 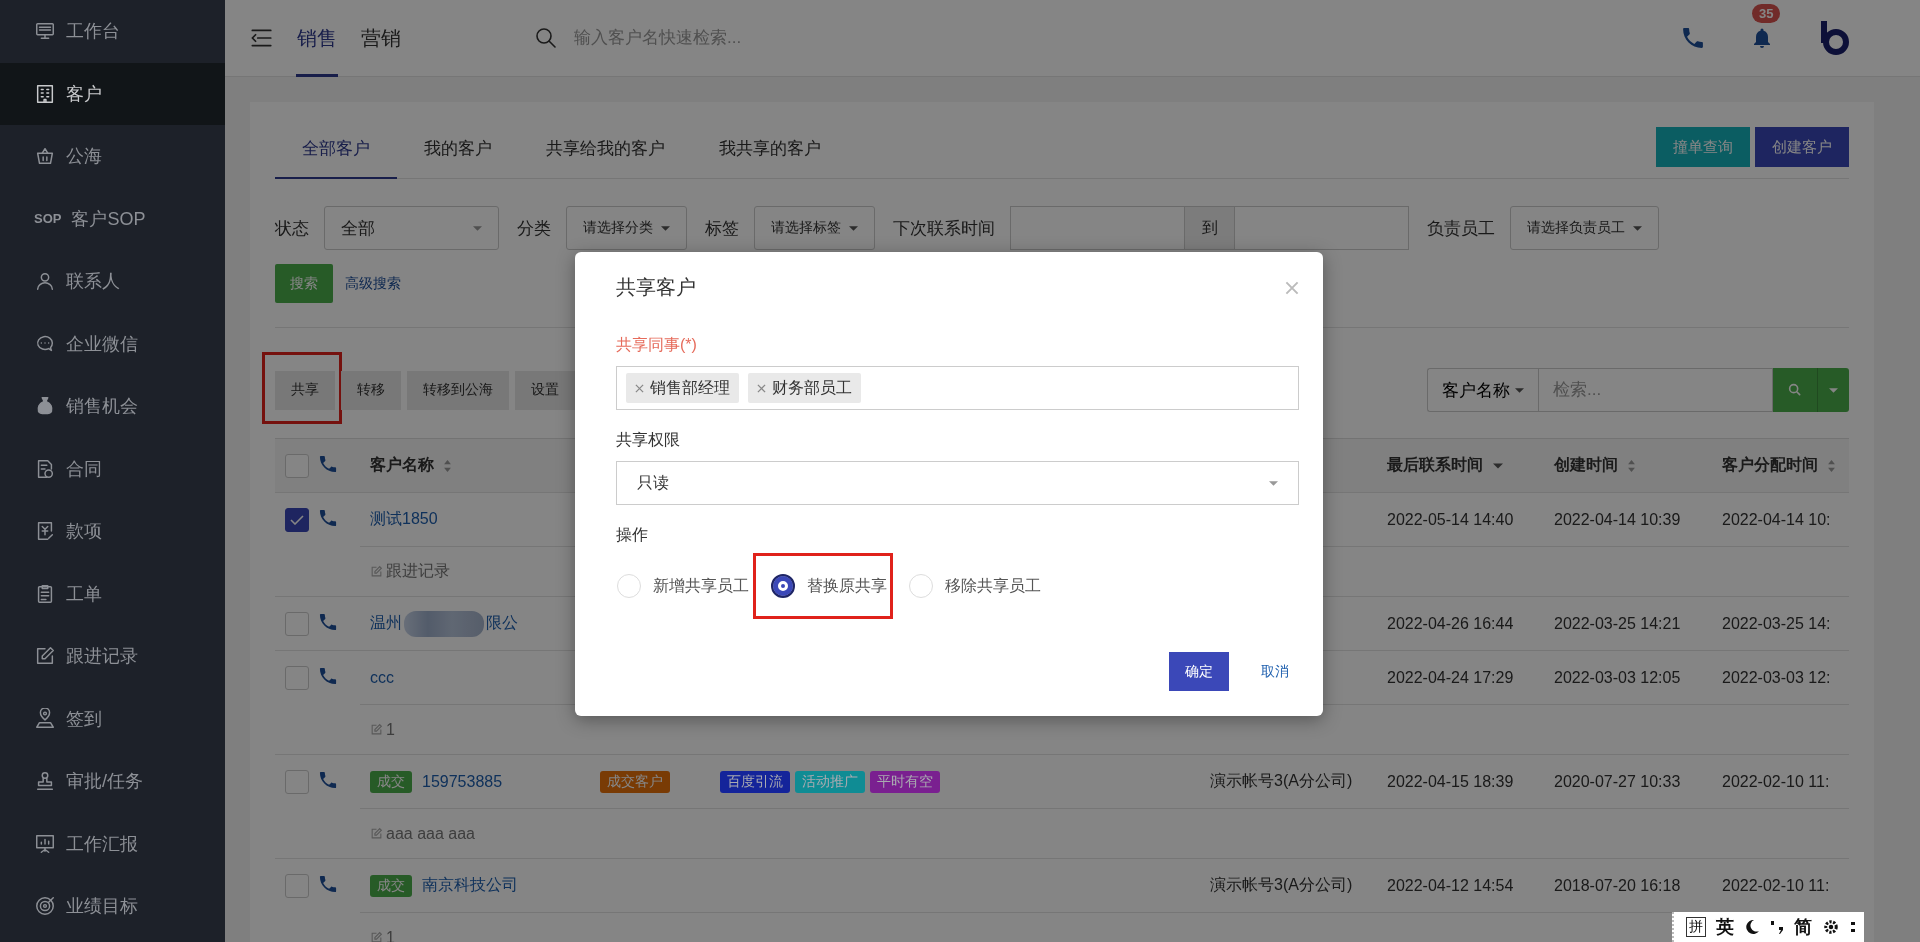 I want to click on radio-label: 移除共享员工, so click(x=993, y=586).